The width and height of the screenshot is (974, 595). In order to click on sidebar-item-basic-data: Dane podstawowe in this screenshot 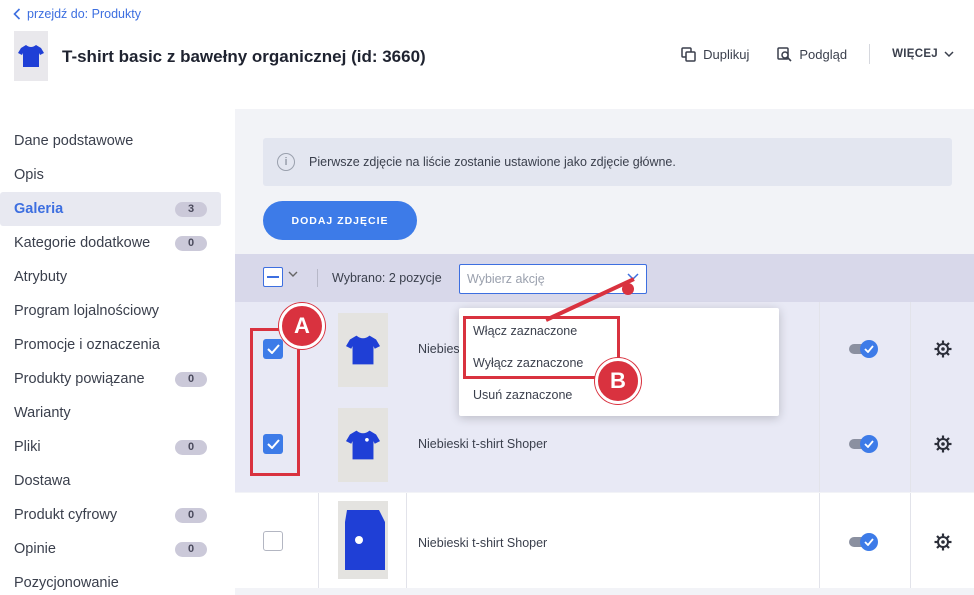, I will do `click(117, 141)`.